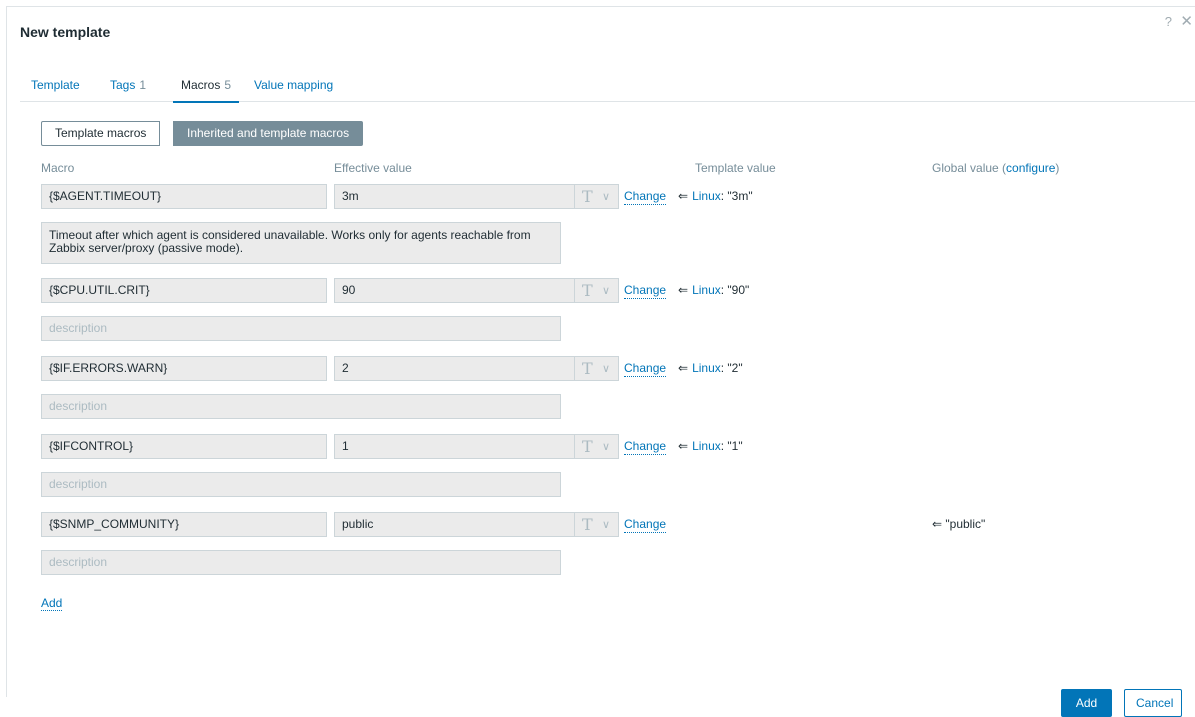 Image resolution: width=1195 pixels, height=717 pixels. Describe the element at coordinates (454, 446) in the screenshot. I see `macro-value-field: 1` at that location.